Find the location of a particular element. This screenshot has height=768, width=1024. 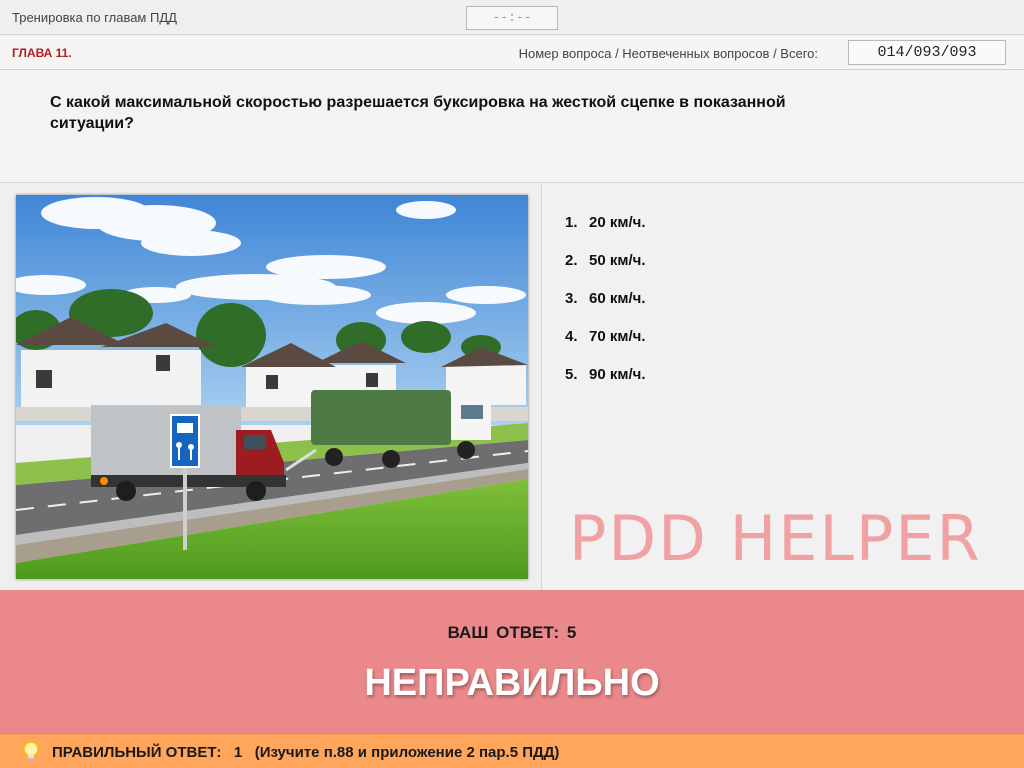

answer-label: 60 км/ч. is located at coordinates (617, 298).